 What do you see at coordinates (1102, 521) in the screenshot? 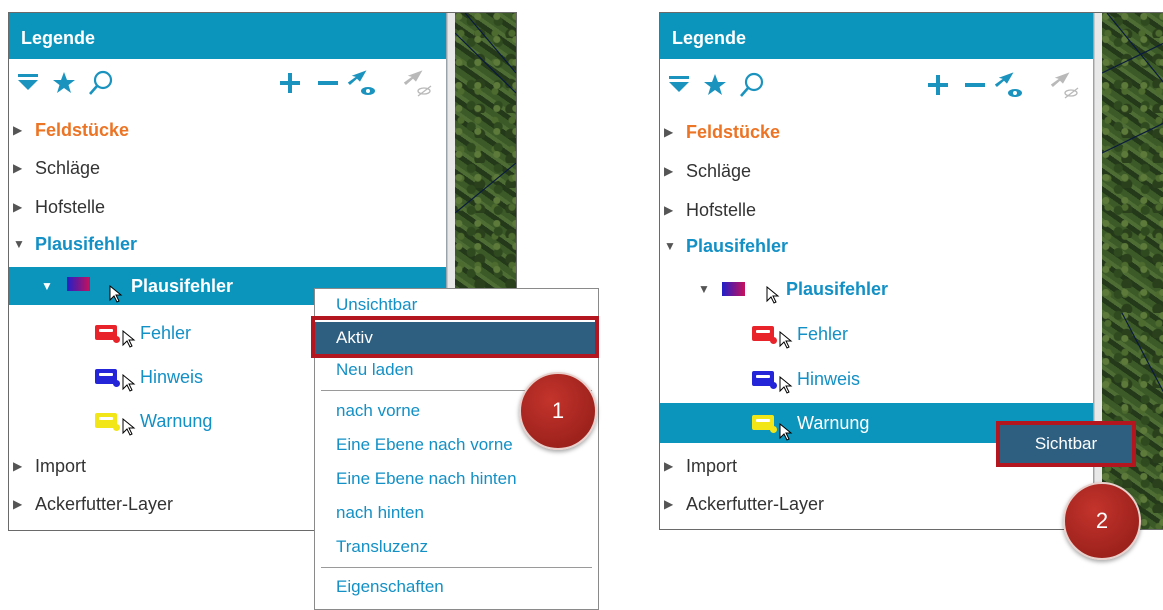
I see `step-badge-2: 2` at bounding box center [1102, 521].